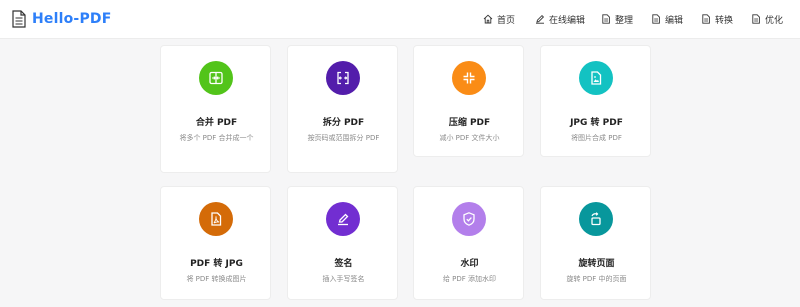  What do you see at coordinates (595, 101) in the screenshot?
I see `tool-card-jpg-to-pdf: JPG 转 PDF 将图片合成 PDF` at bounding box center [595, 101].